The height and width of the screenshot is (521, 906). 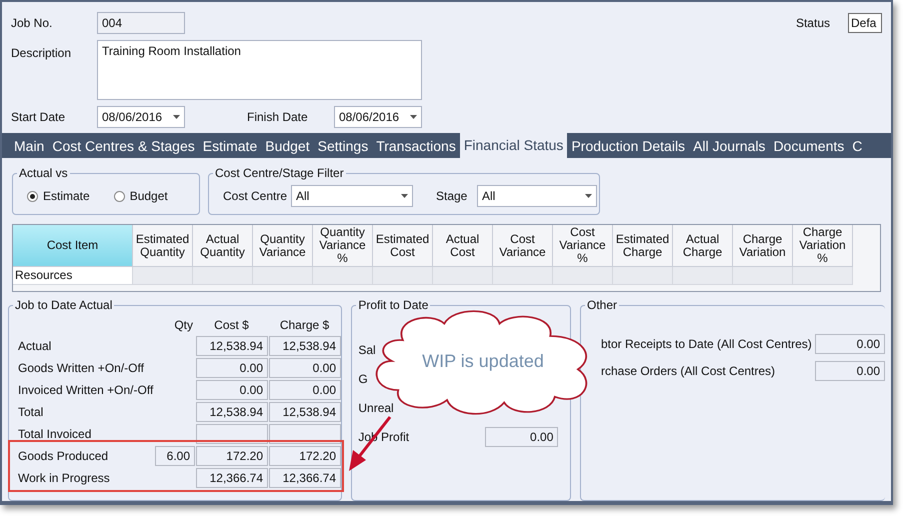 I want to click on field-label: Job No., so click(x=32, y=23).